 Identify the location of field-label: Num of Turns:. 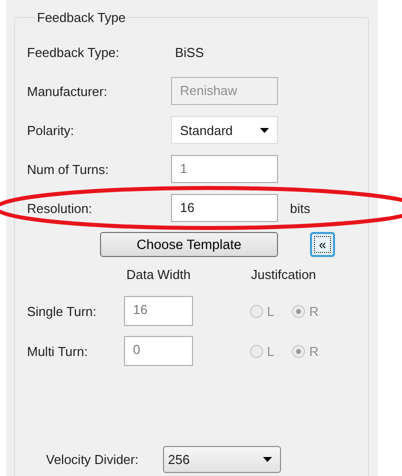
(68, 169).